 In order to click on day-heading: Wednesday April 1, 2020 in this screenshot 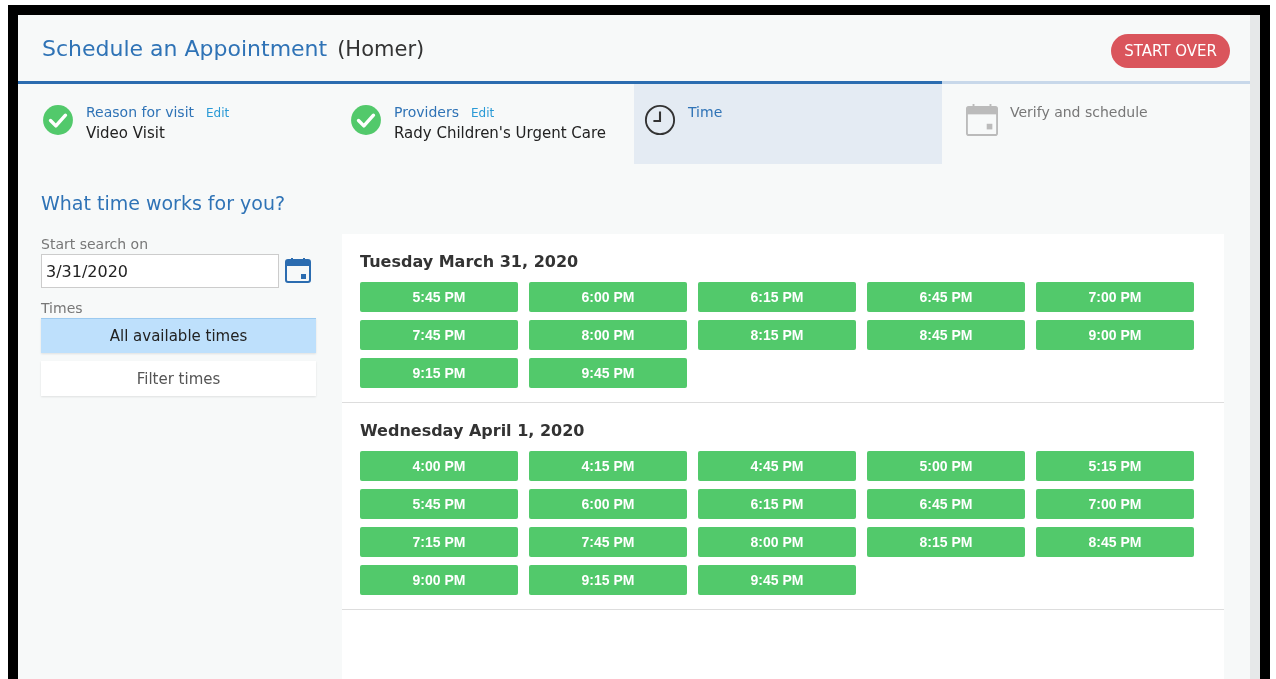, I will do `click(473, 430)`.